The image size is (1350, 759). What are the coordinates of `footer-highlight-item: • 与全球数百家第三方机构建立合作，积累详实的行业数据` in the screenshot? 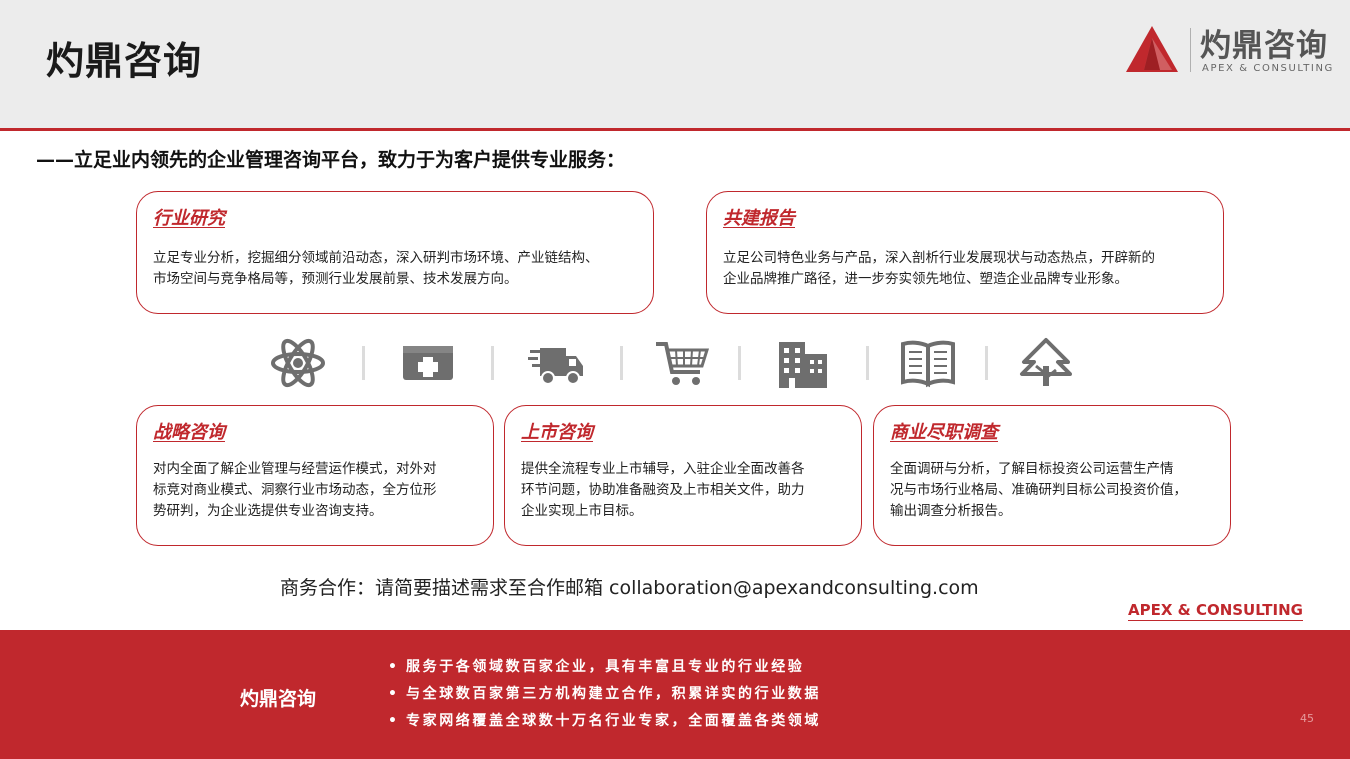 It's located at (604, 697).